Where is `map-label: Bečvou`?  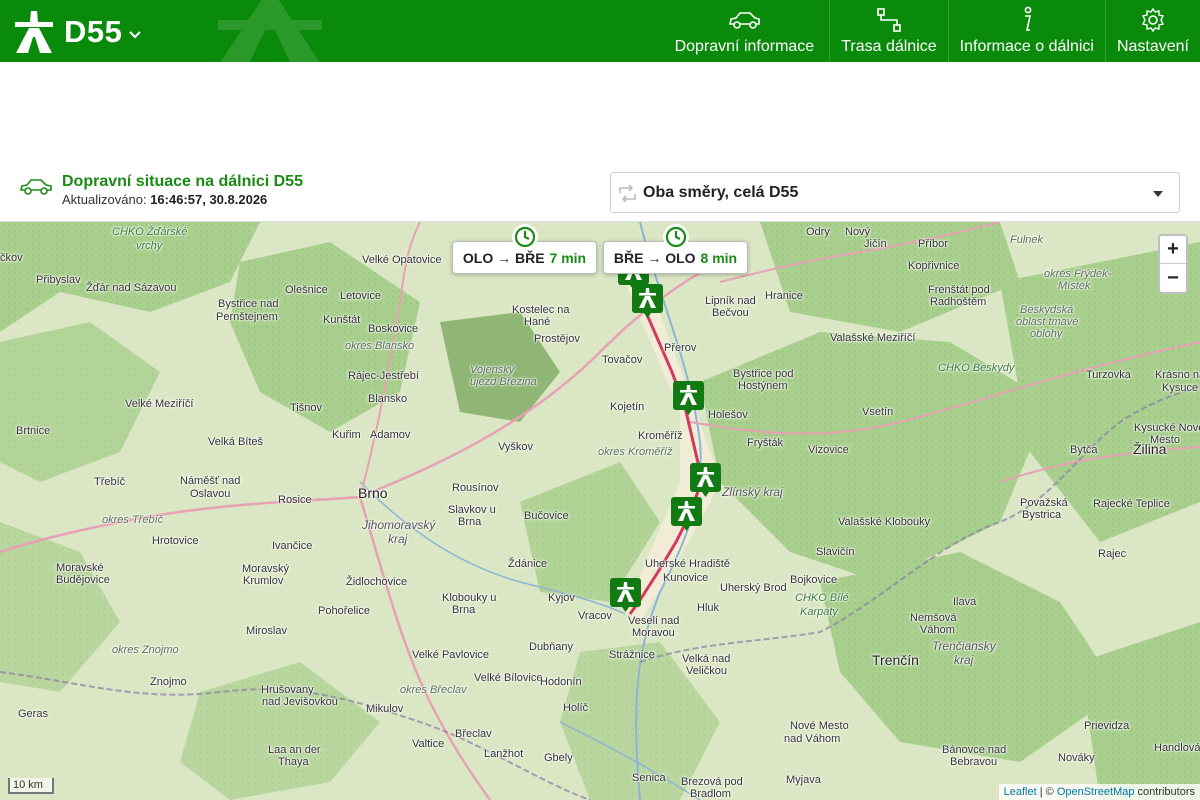 map-label: Bečvou is located at coordinates (730, 313).